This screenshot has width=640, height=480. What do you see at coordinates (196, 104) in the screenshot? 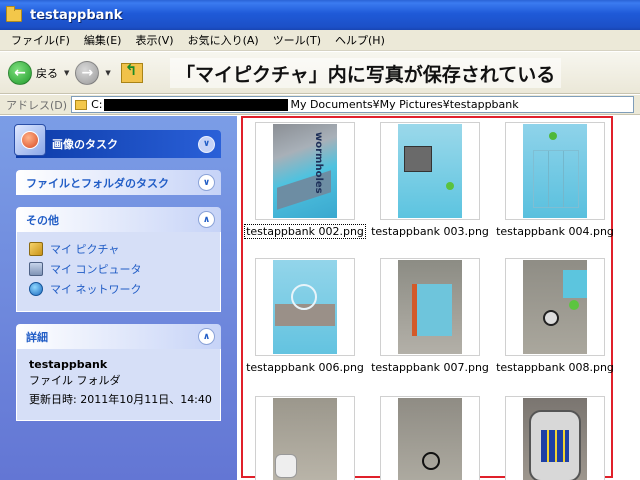
I see `redacted-path` at bounding box center [196, 104].